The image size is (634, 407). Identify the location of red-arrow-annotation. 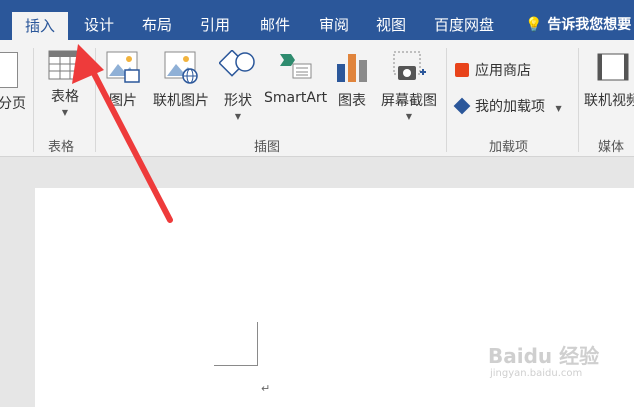
(122, 133).